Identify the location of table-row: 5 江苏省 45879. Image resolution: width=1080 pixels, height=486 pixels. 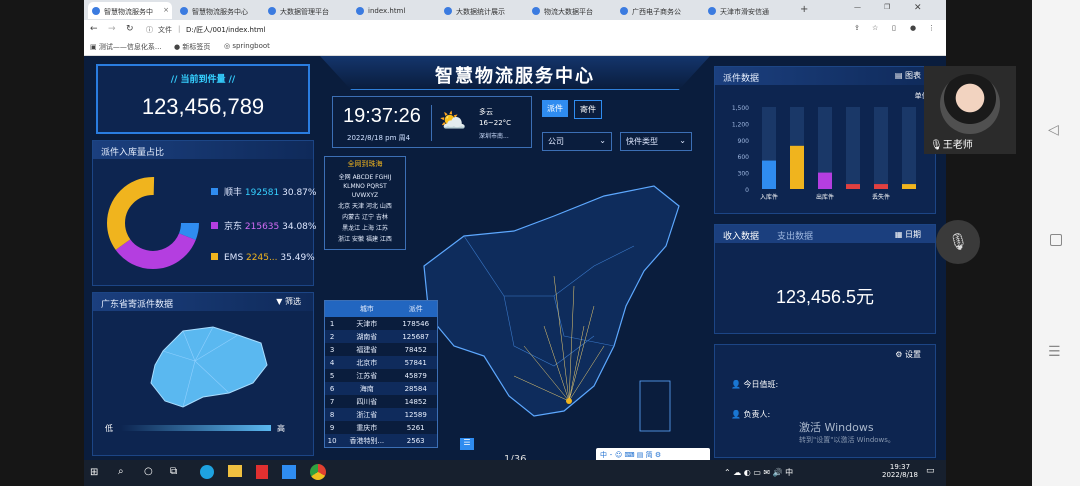
(378, 375).